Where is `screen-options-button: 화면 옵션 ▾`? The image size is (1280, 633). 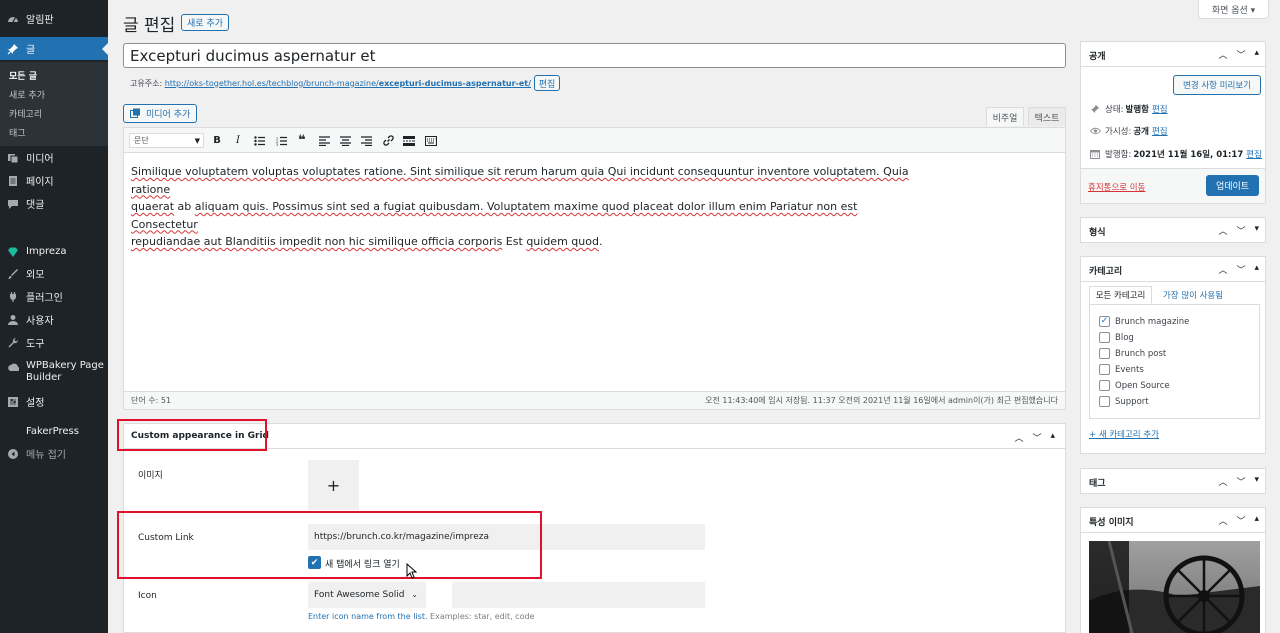
screen-options-button: 화면 옵션 ▾ is located at coordinates (1233, 9).